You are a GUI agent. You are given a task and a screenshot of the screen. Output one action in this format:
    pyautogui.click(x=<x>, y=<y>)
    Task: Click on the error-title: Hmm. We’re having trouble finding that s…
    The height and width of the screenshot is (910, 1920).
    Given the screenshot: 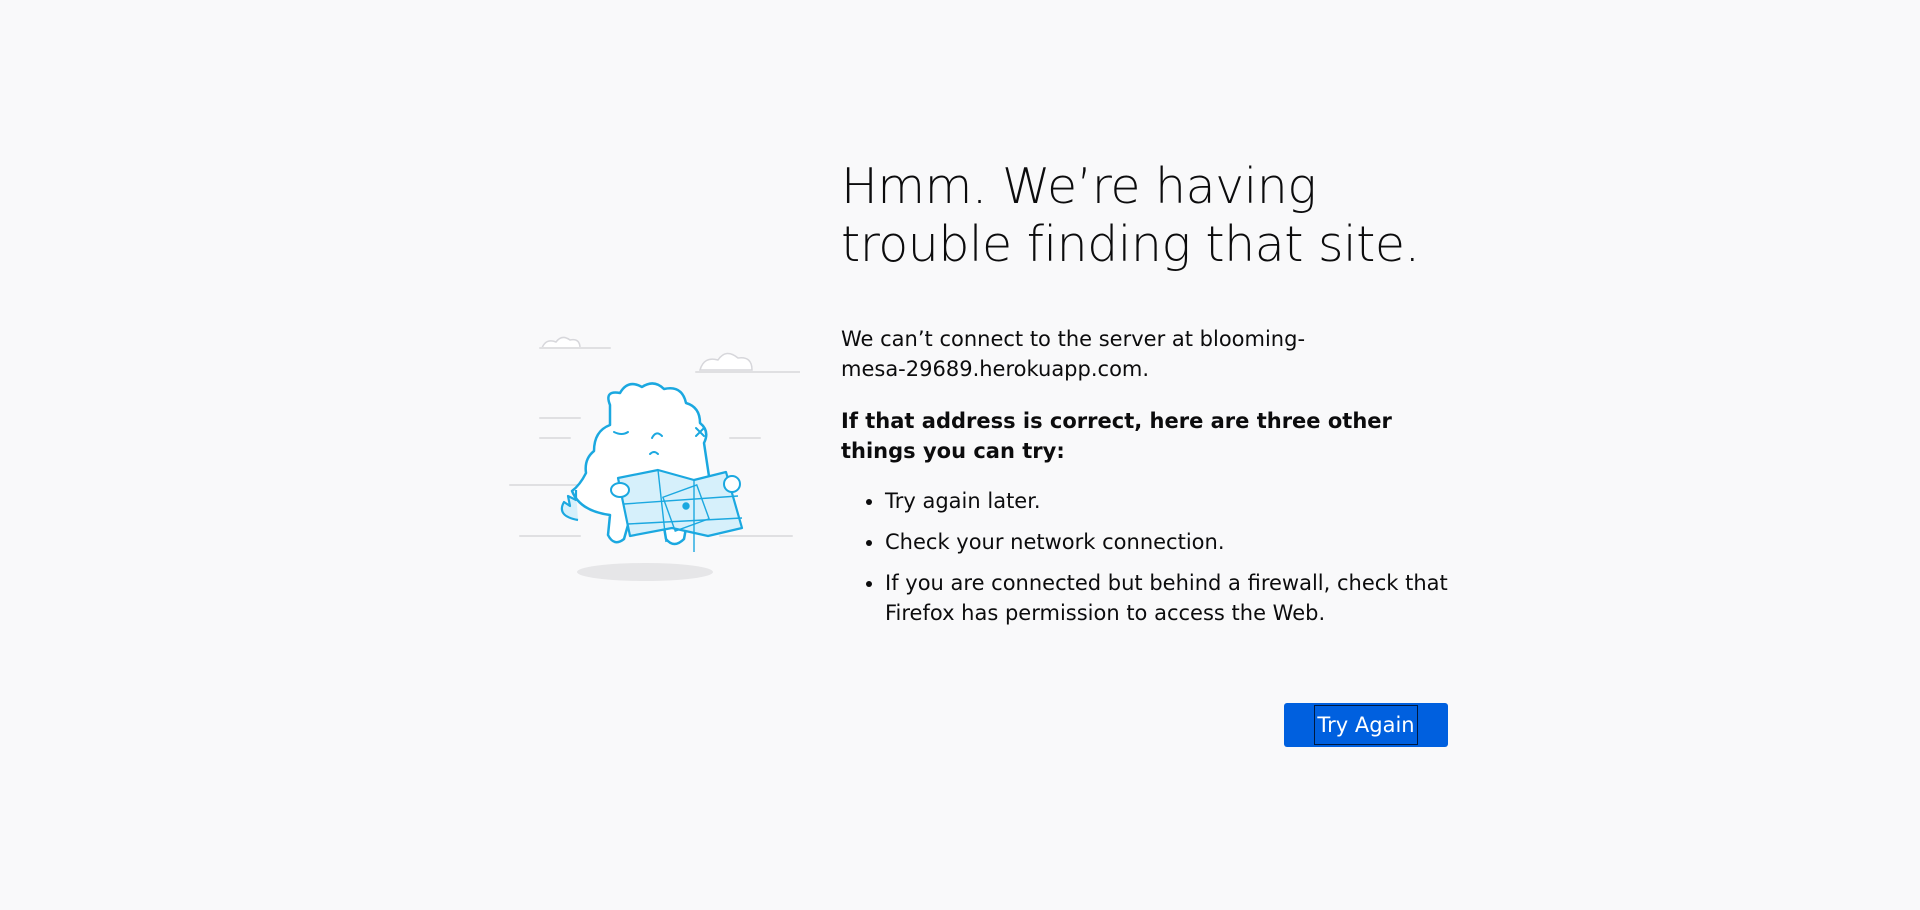 What is the action you would take?
    pyautogui.click(x=1130, y=215)
    